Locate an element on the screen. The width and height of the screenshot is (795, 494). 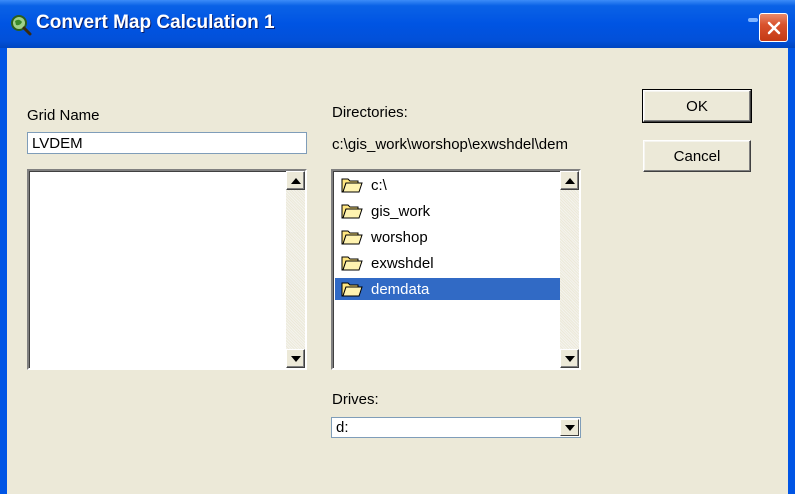
ok-button: OK is located at coordinates (697, 106).